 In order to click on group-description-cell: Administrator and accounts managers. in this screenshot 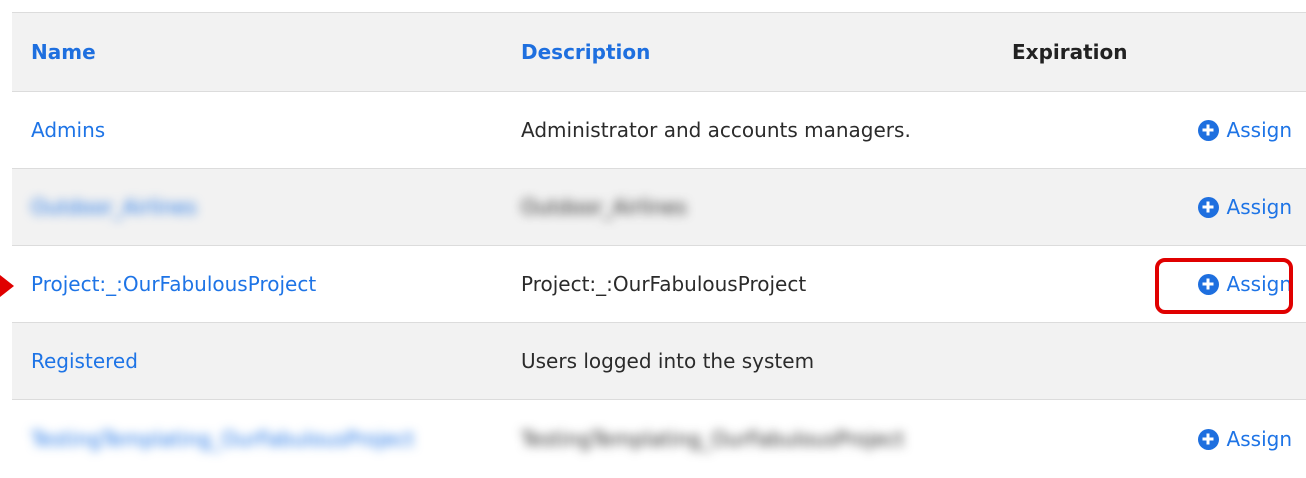, I will do `click(716, 130)`.